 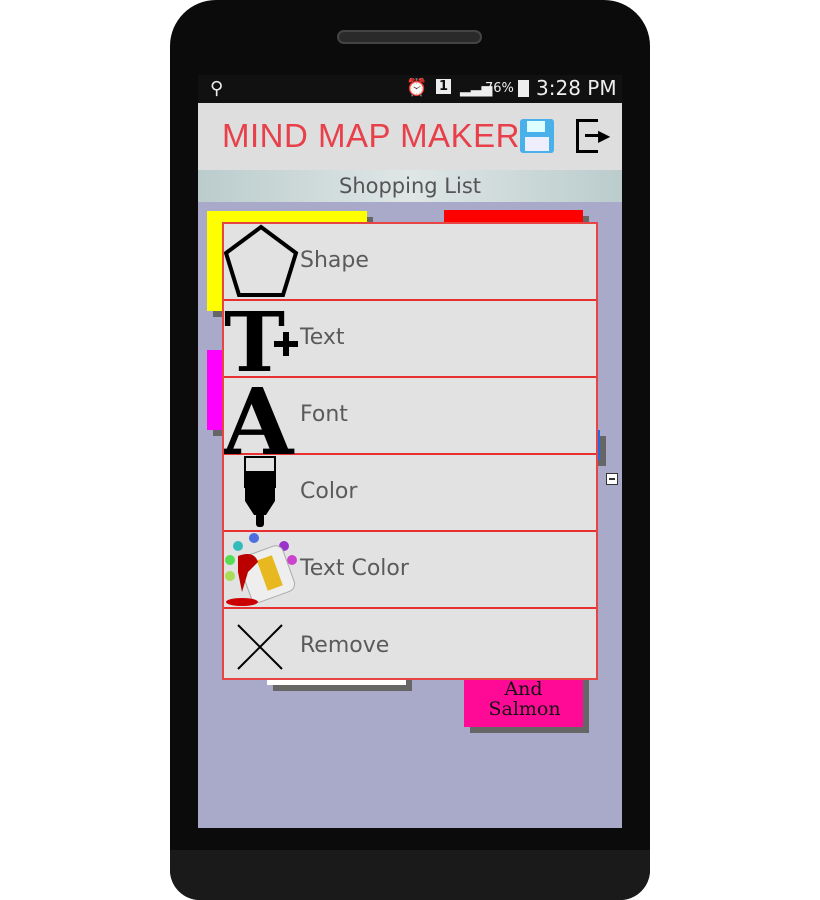 What do you see at coordinates (410, 339) in the screenshot?
I see `menu-item-text: T Text` at bounding box center [410, 339].